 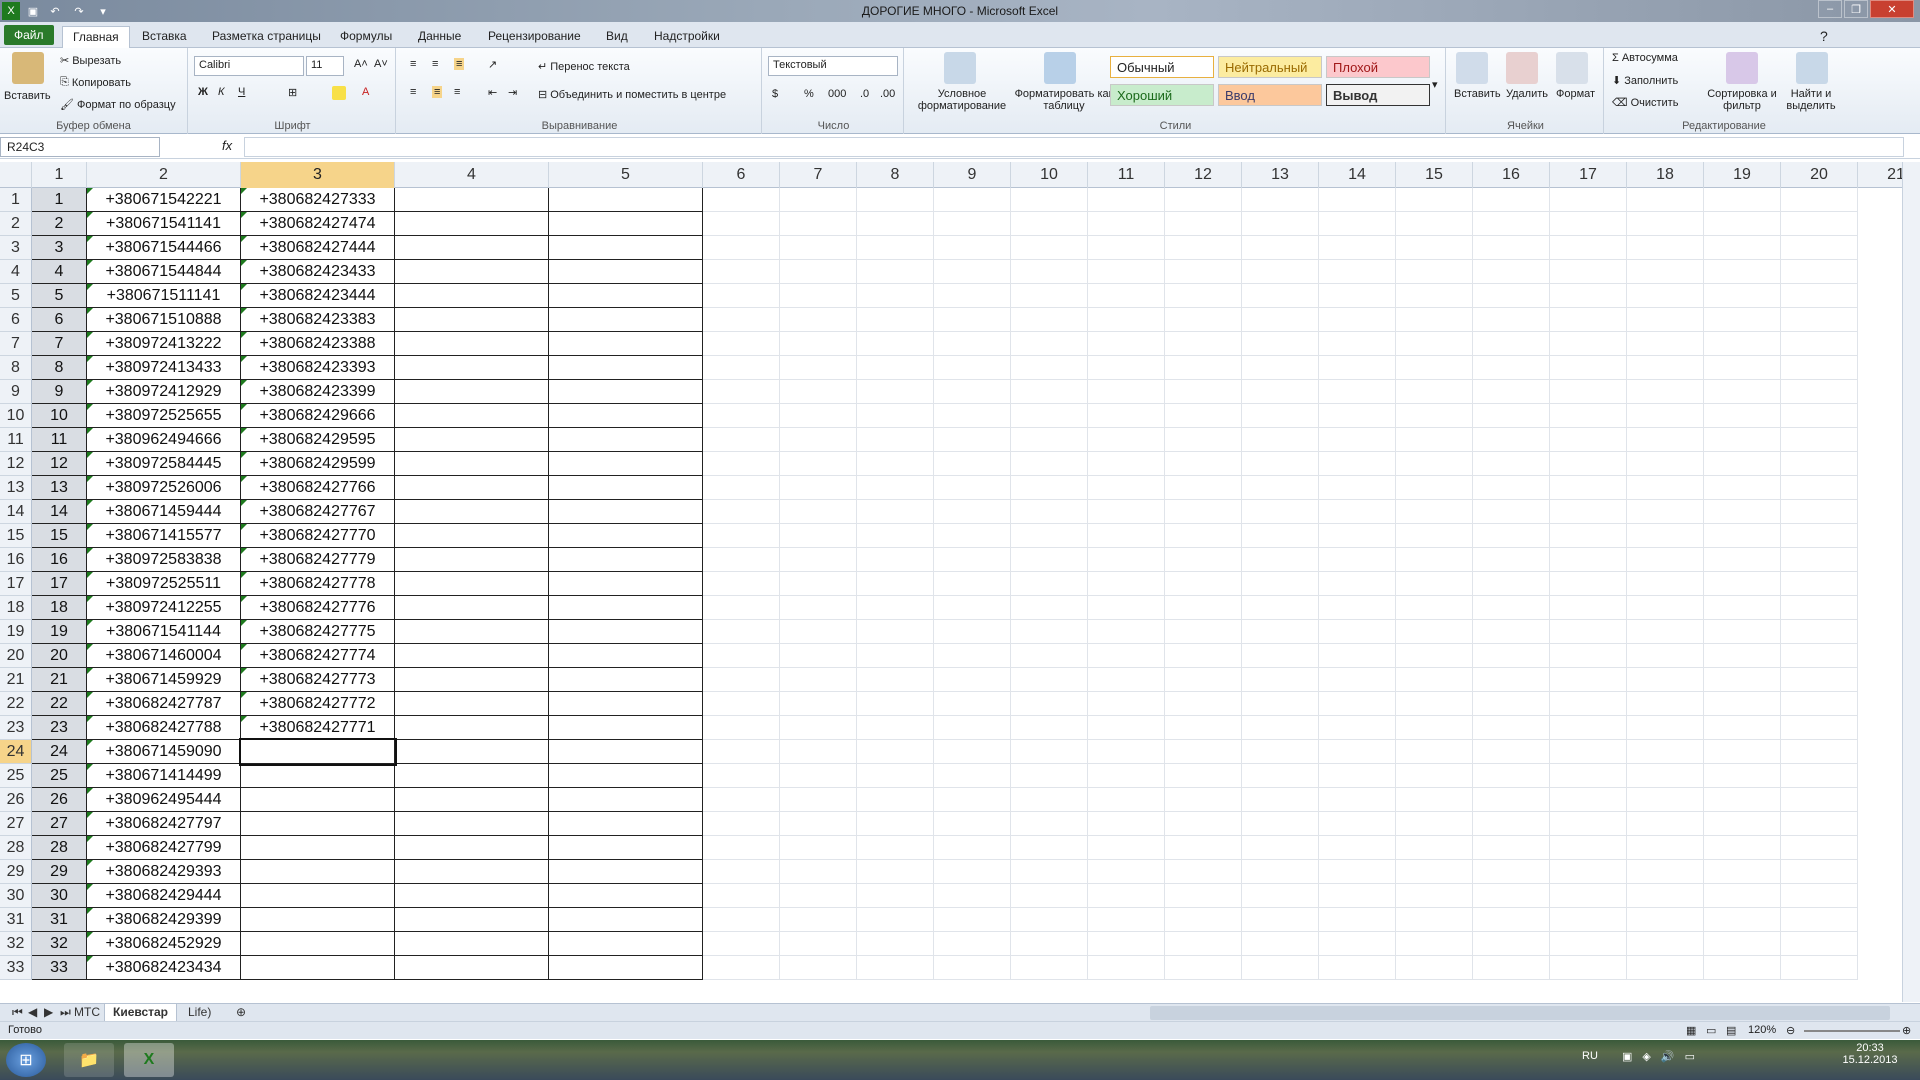 What do you see at coordinates (59, 416) in the screenshot?
I see `table-cell: 10` at bounding box center [59, 416].